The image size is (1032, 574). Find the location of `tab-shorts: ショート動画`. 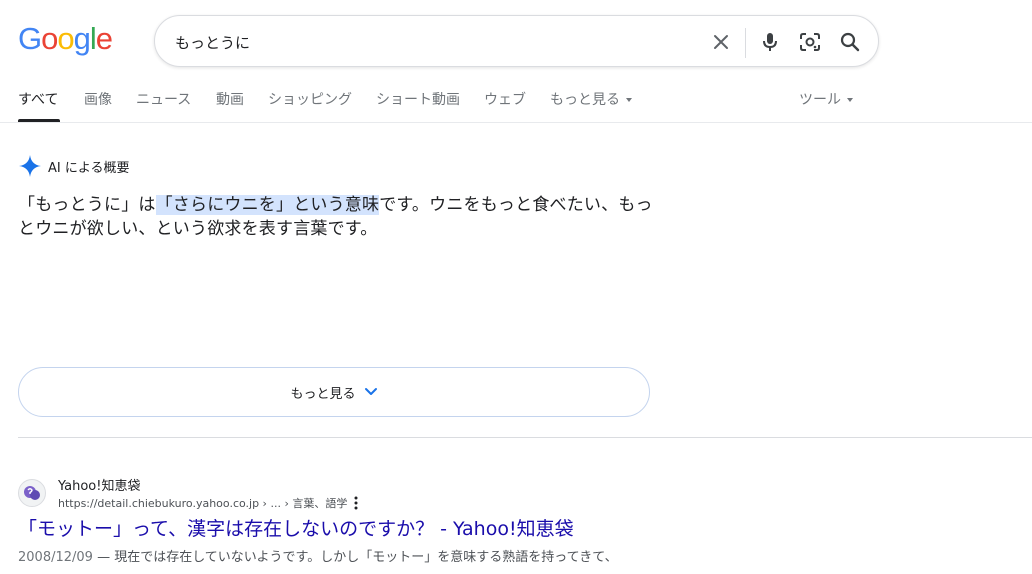

tab-shorts: ショート動画 is located at coordinates (418, 100).